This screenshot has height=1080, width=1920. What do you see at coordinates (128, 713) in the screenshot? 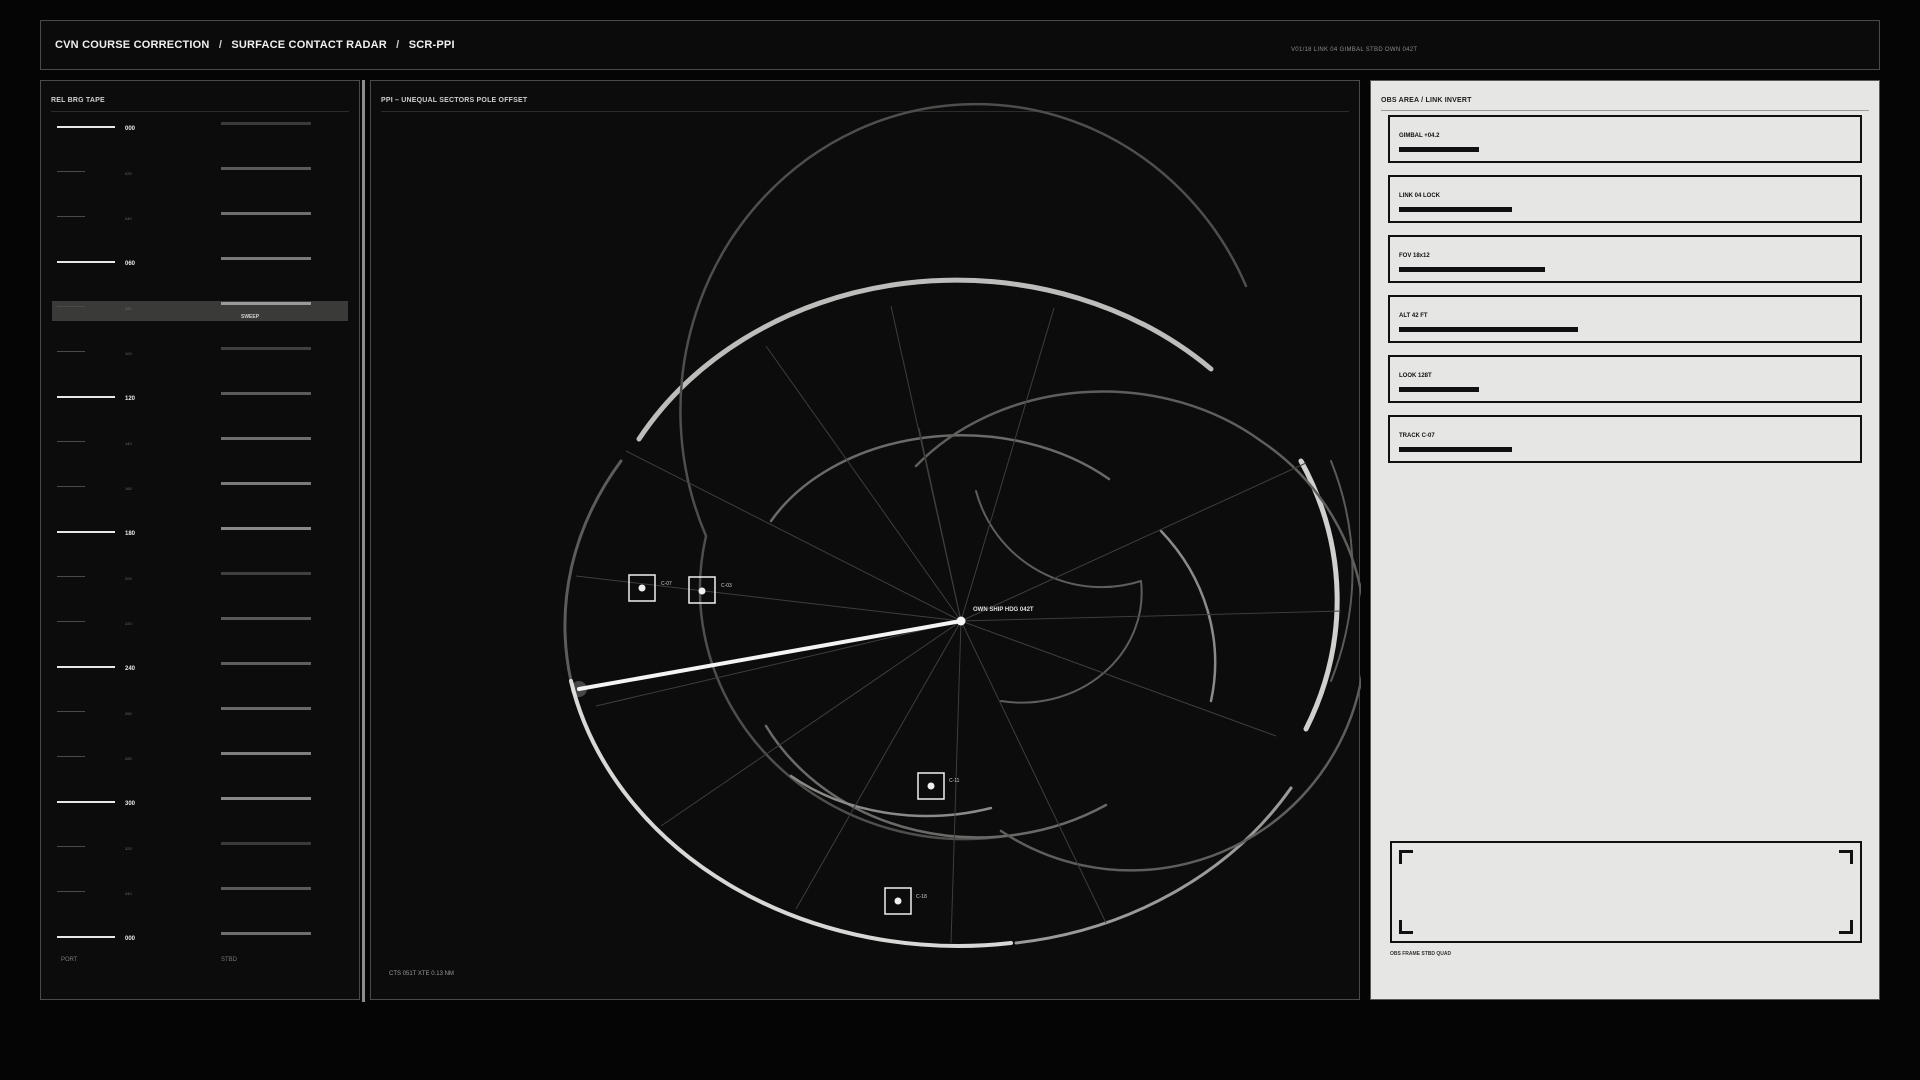
I see `tape-label: 260` at bounding box center [128, 713].